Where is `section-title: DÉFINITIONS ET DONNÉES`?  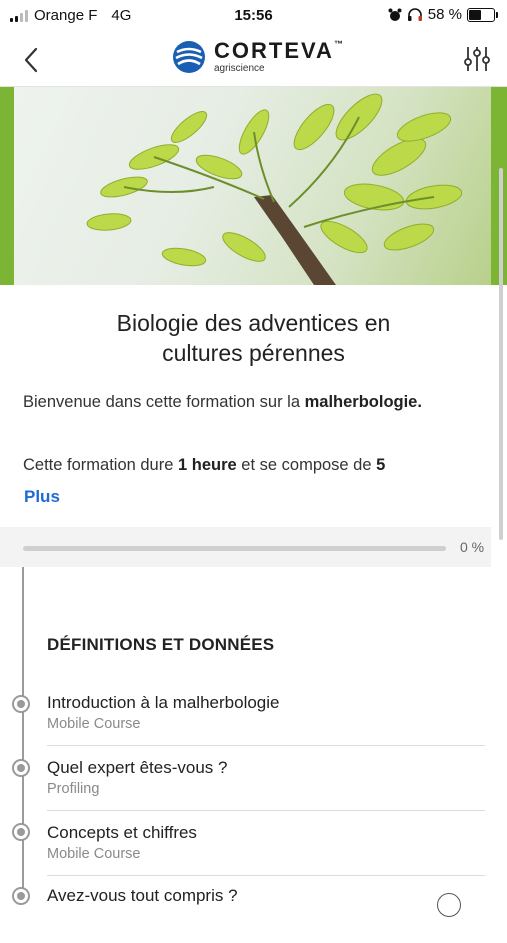 section-title: DÉFINITIONS ET DONNÉES is located at coordinates (161, 644).